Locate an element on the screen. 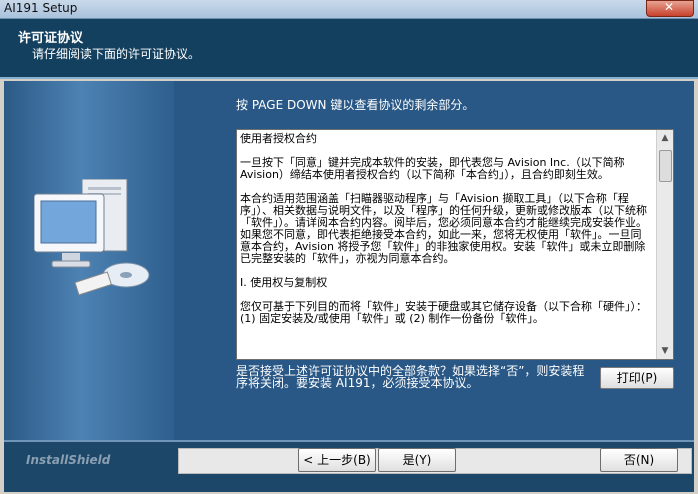  window-title: AI191 Setup is located at coordinates (41, 8).